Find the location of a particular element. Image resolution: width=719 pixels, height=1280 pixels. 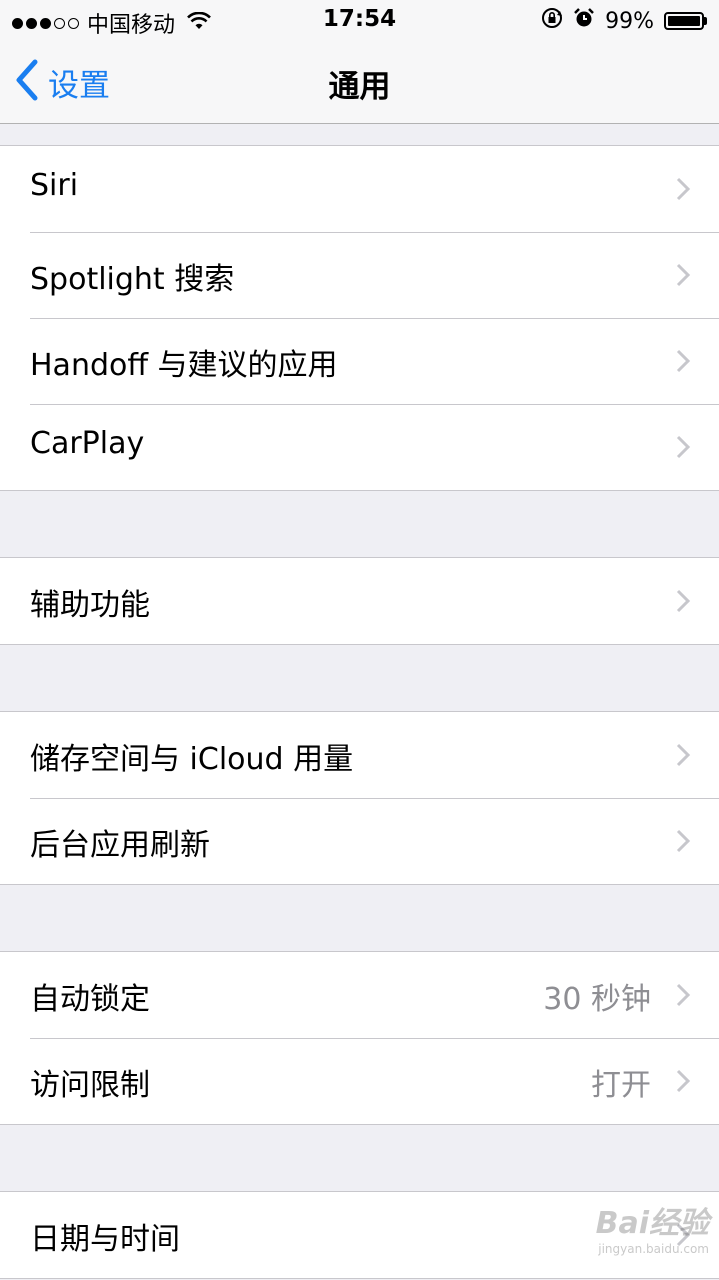

navigation-bar: 设置 通用 is located at coordinates (359, 82).